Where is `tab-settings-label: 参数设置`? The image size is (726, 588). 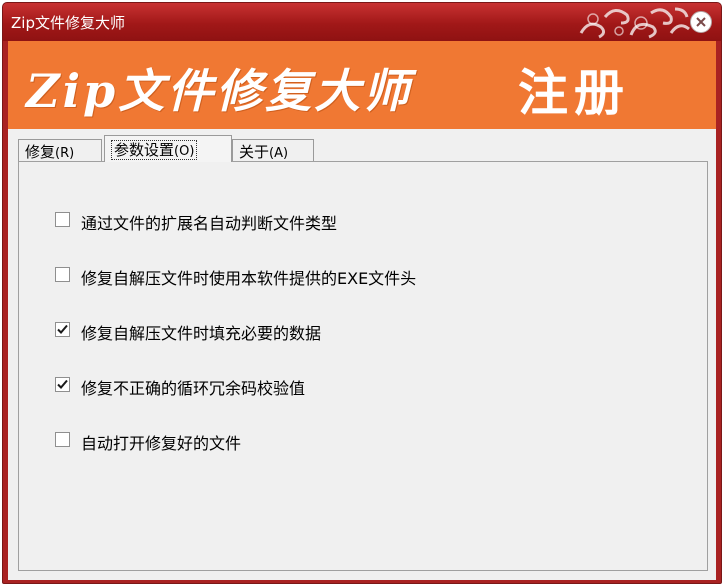
tab-settings-label: 参数设置 is located at coordinates (144, 150).